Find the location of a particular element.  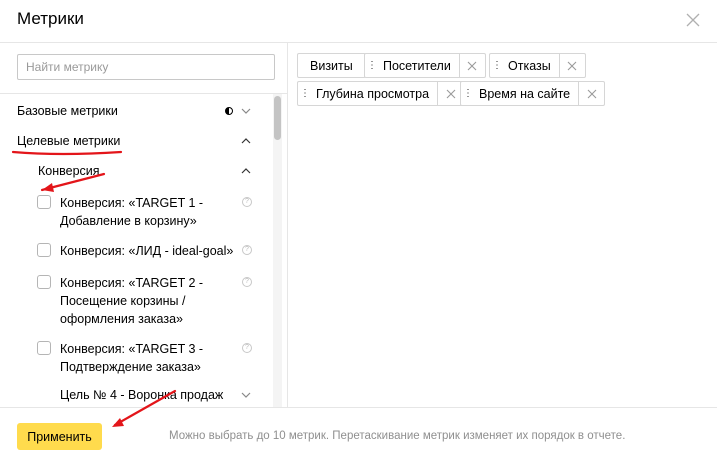

item-lead-label: Конверсия: «ЛИД - ideal-goal» is located at coordinates (146, 251).